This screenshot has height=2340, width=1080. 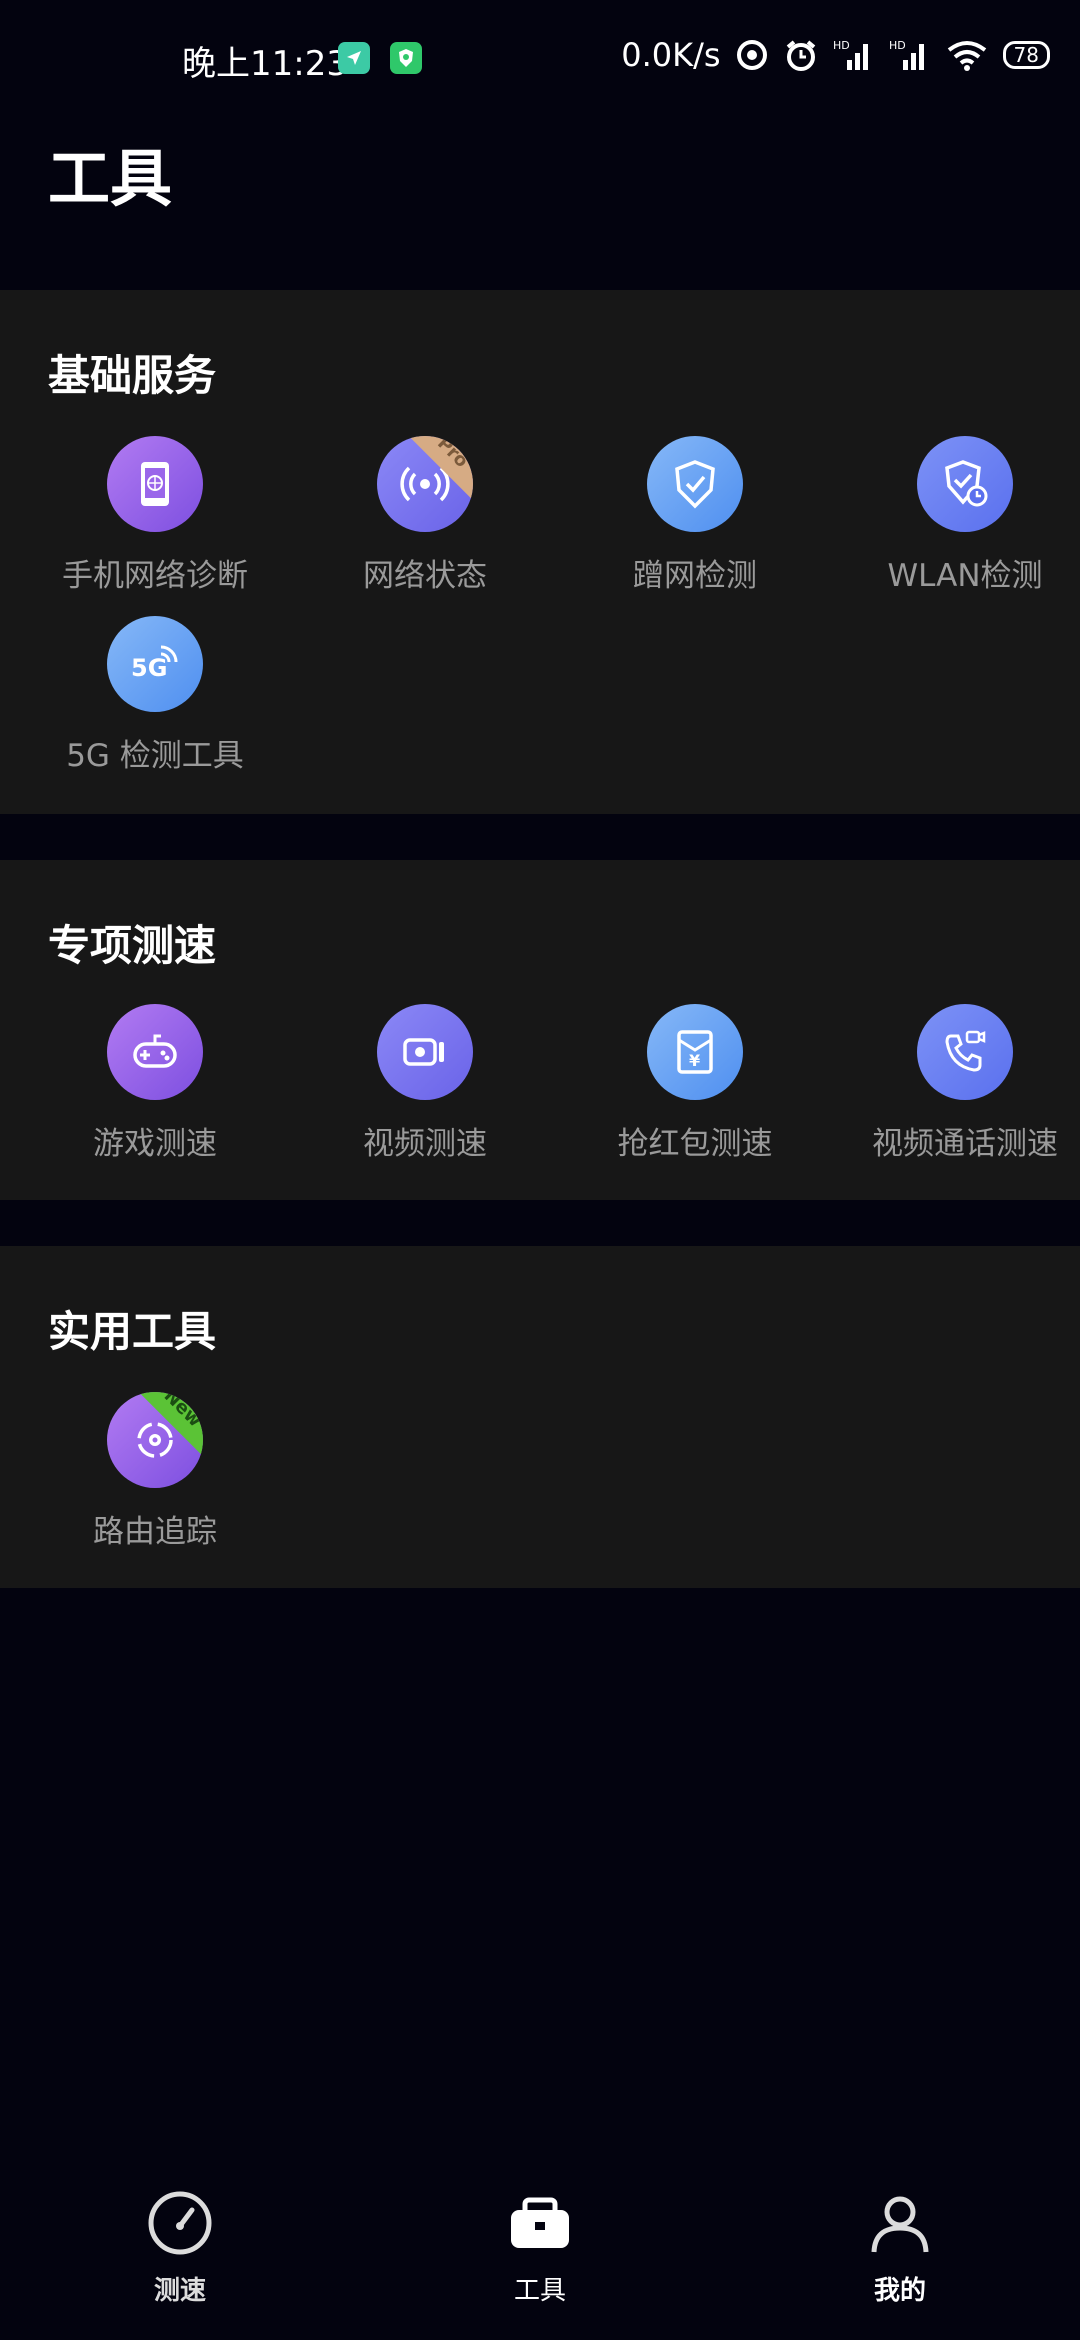 I want to click on section-title: 专项测速, so click(x=132, y=945).